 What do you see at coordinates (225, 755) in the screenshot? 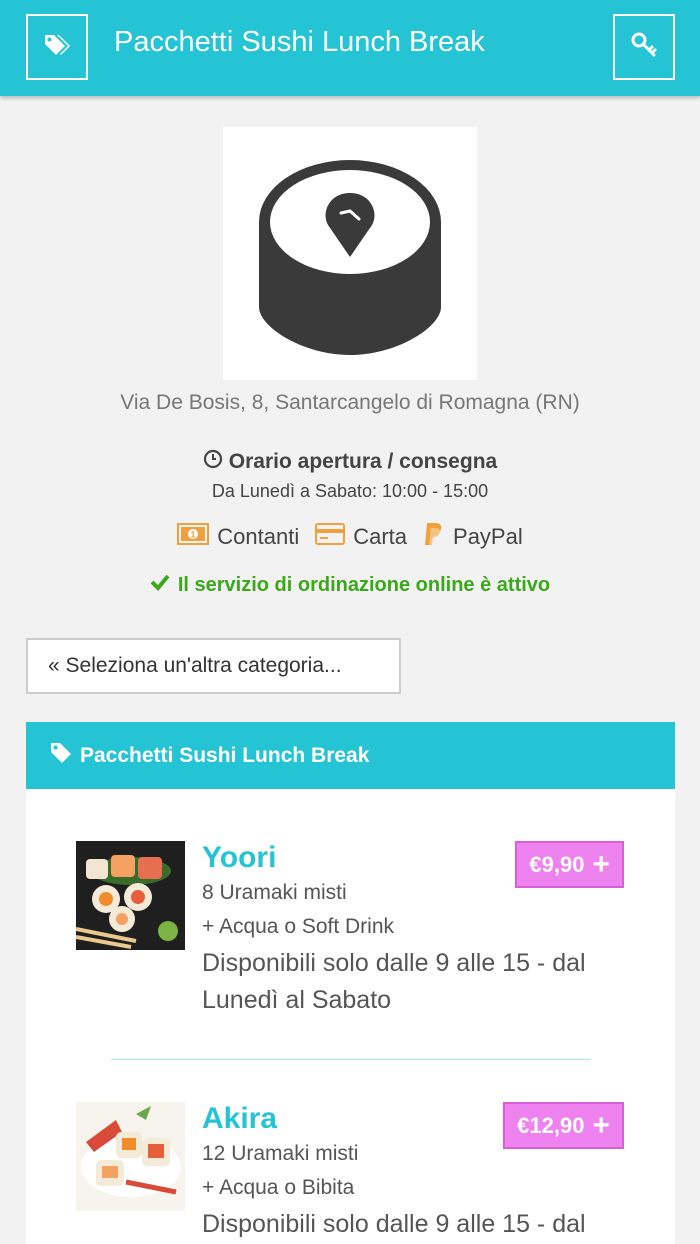
I see `category-panel-title: Pacchetti Sushi Lunch Break` at bounding box center [225, 755].